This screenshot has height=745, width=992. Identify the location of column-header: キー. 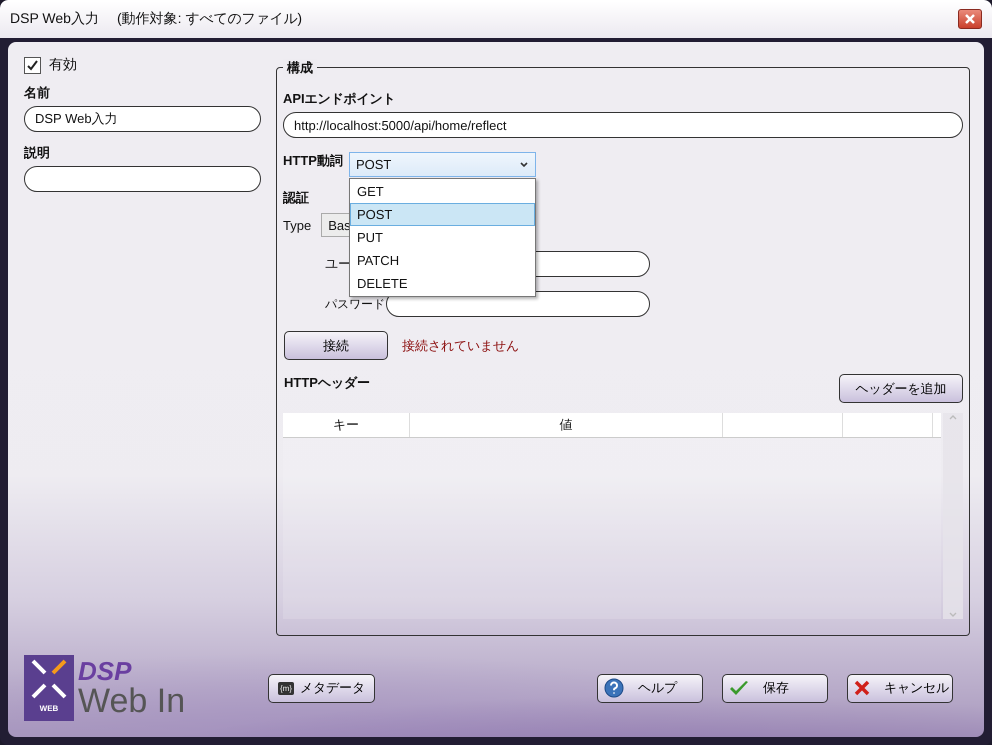
(346, 425).